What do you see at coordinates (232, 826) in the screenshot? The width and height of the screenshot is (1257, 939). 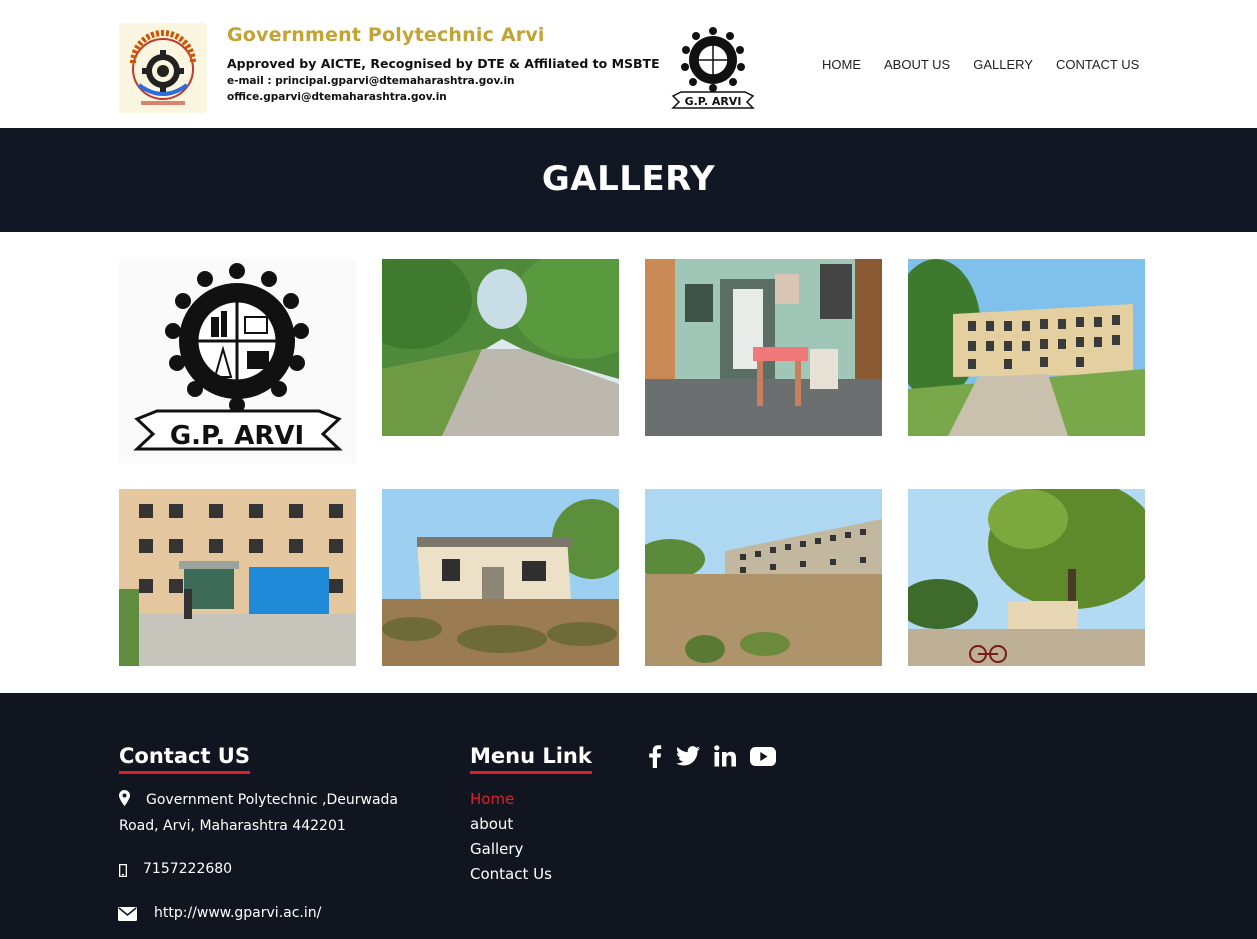 I see `address-line2: Road, Arvi, Maharashtra 442201` at bounding box center [232, 826].